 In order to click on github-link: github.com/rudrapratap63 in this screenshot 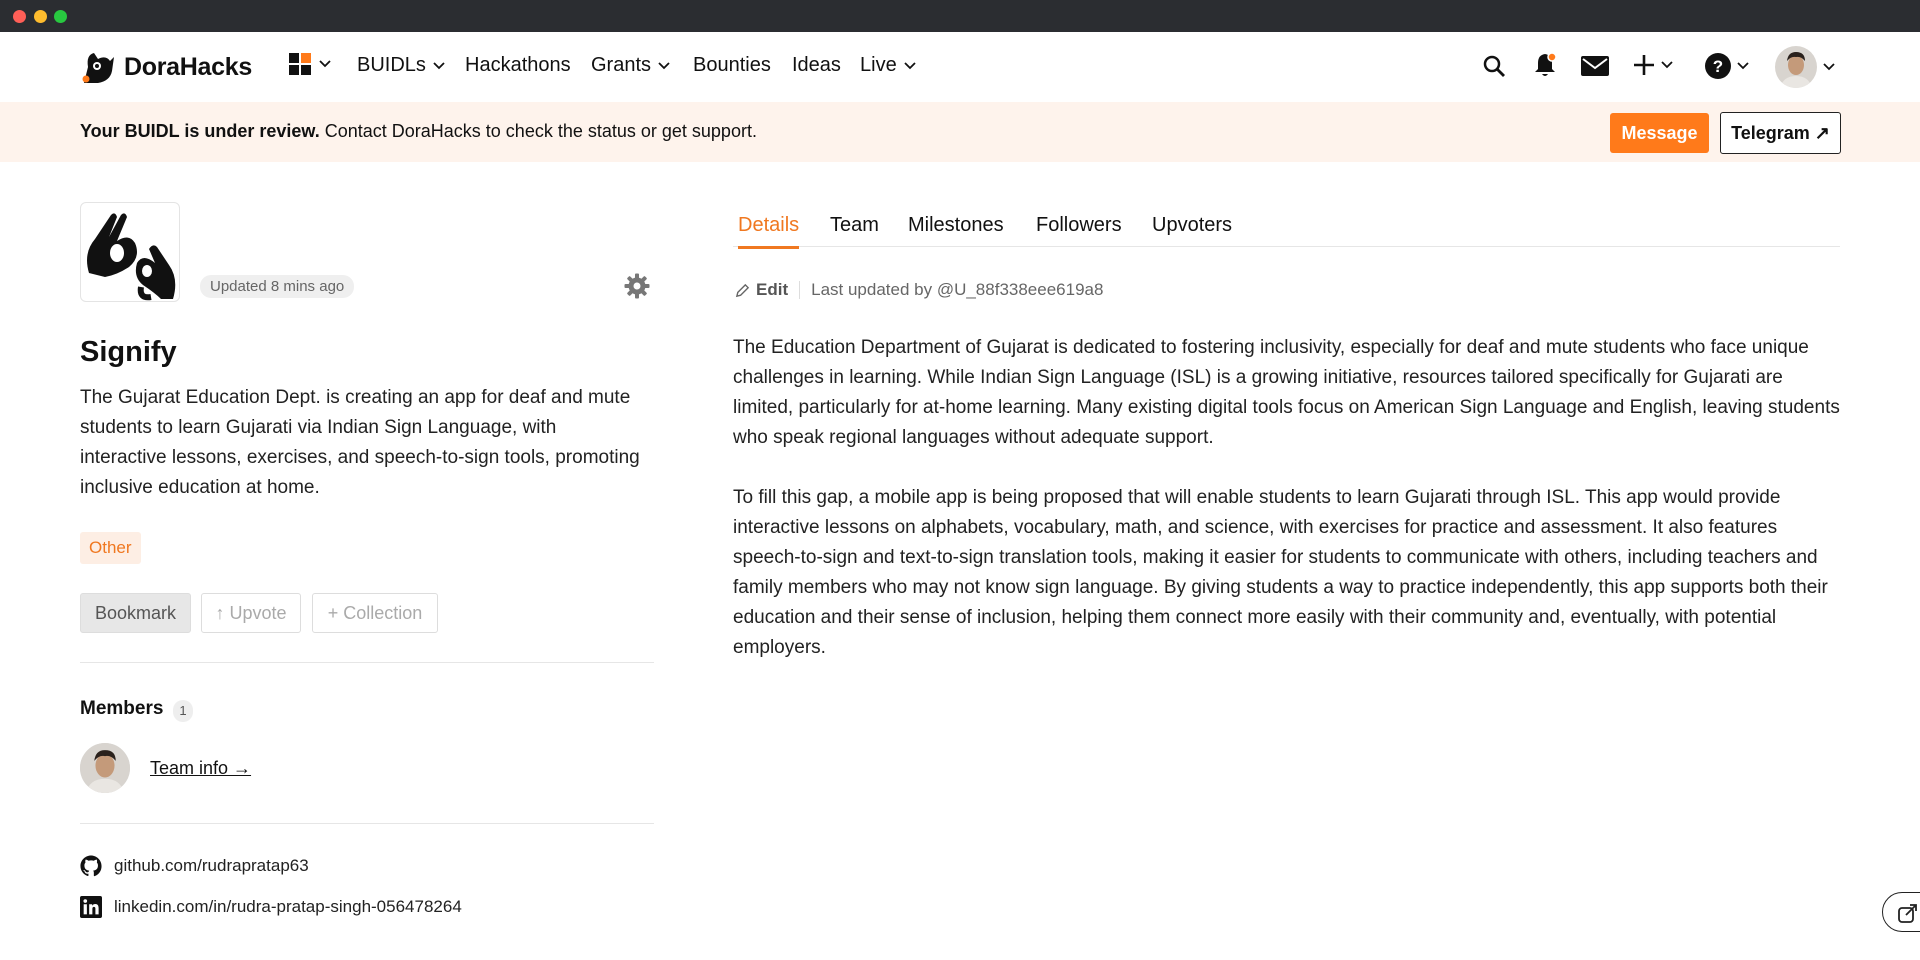, I will do `click(194, 866)`.